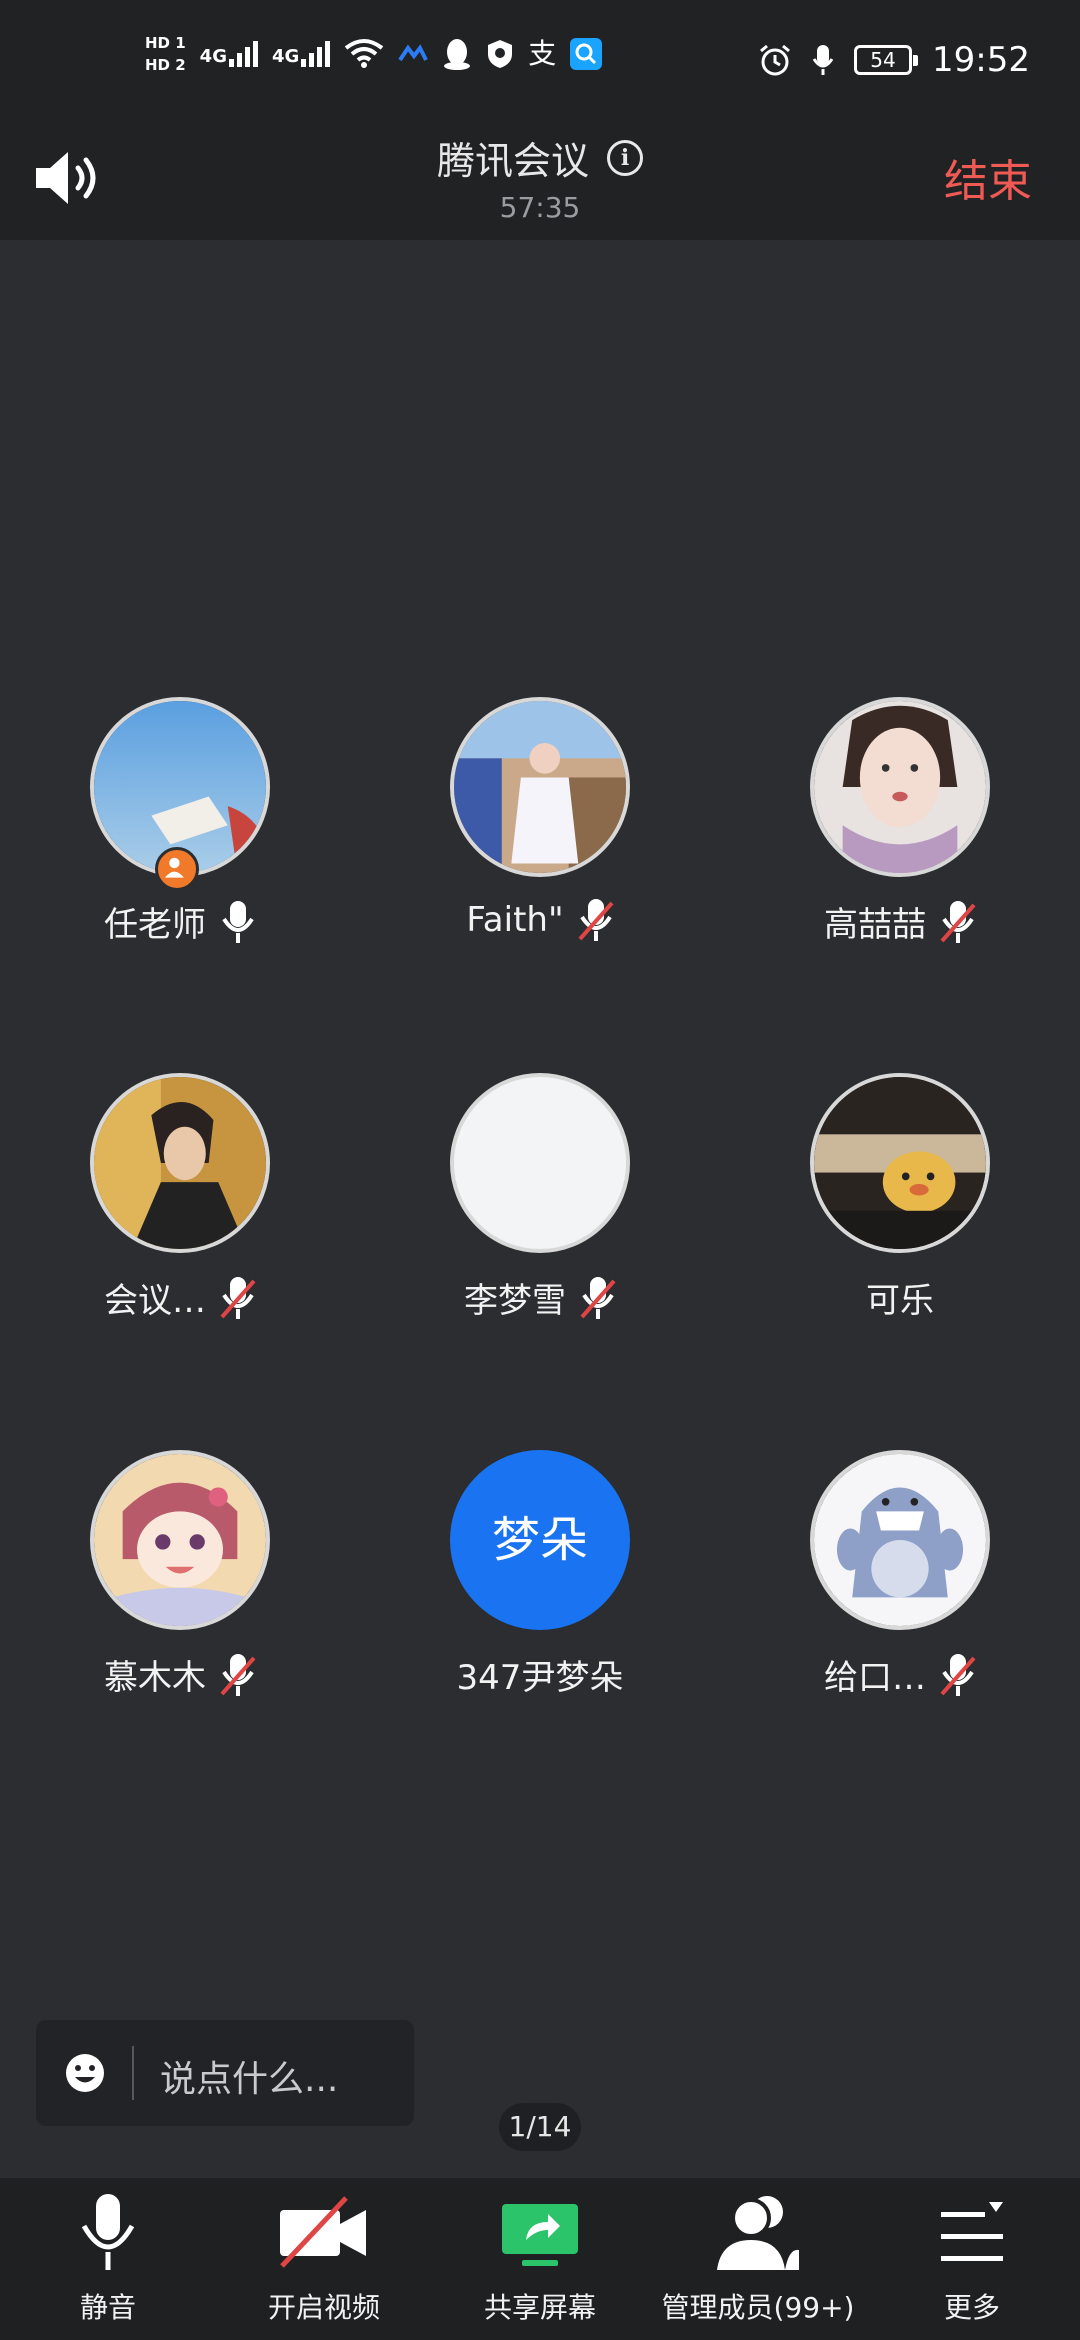 The height and width of the screenshot is (2340, 1080). I want to click on status-bar: HD 1 HD 2 4G 4G 支 54 19:52, so click(540, 65).